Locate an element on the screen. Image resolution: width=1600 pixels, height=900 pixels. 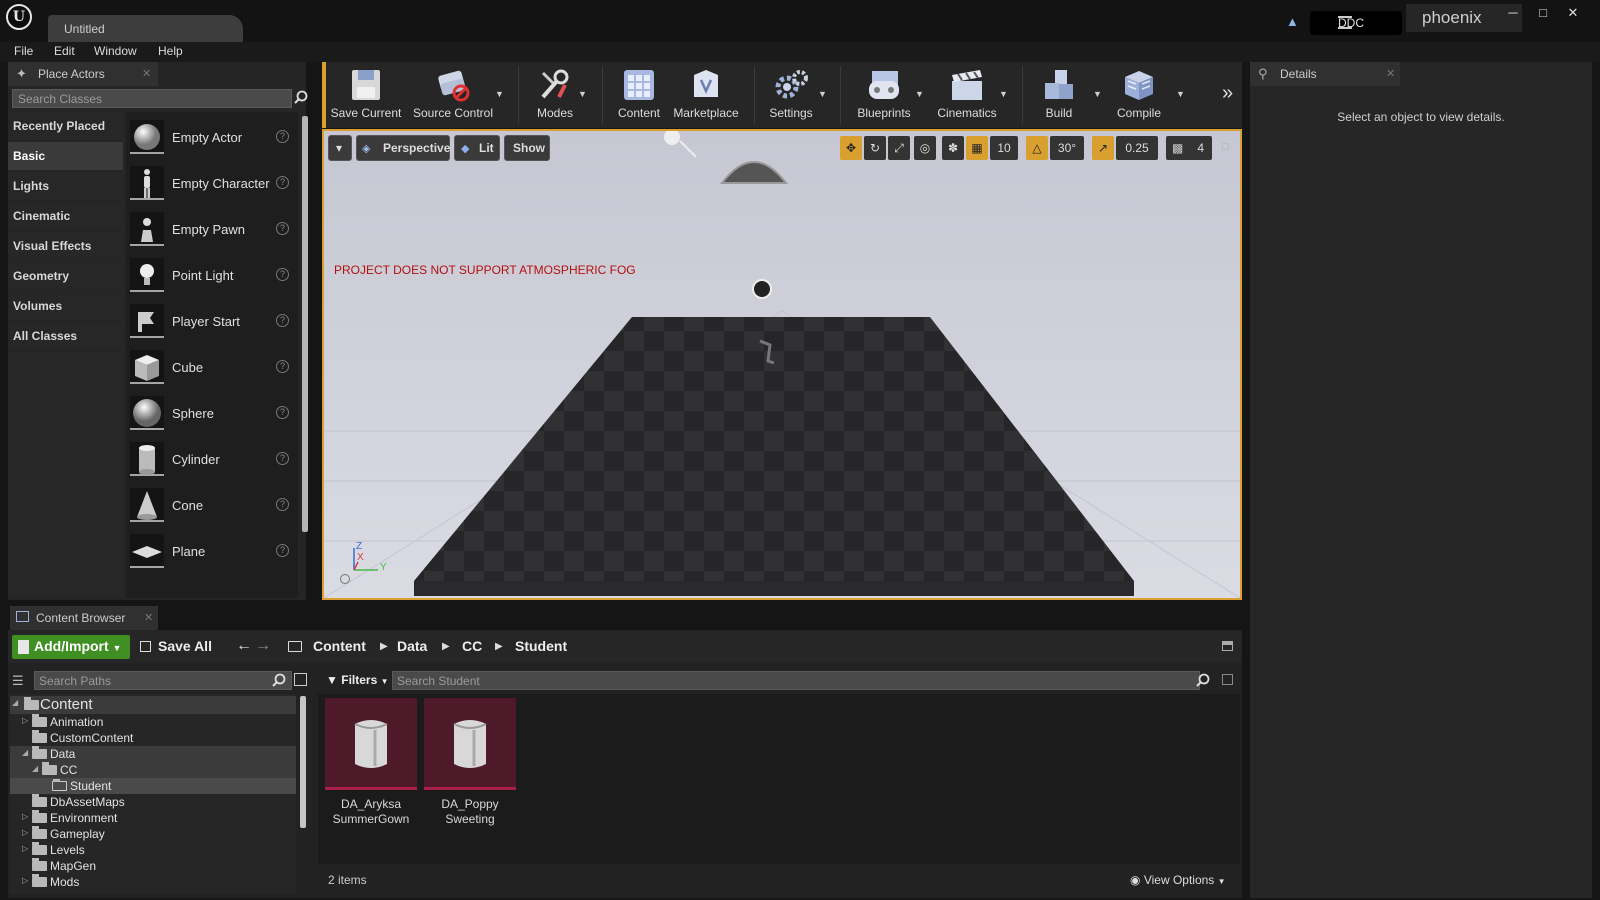
settings-button: Settings is located at coordinates (791, 95).